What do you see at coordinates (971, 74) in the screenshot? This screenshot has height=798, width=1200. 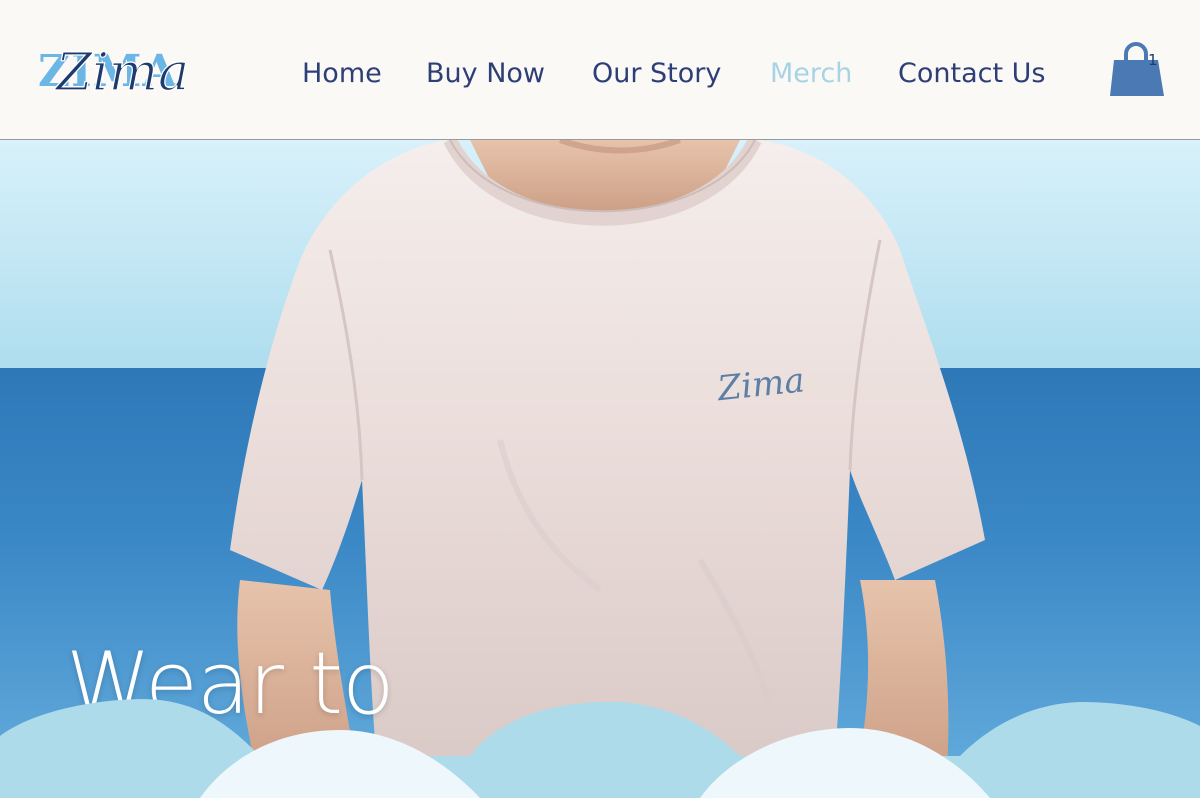 I see `nav-contact-us: Contact Us` at bounding box center [971, 74].